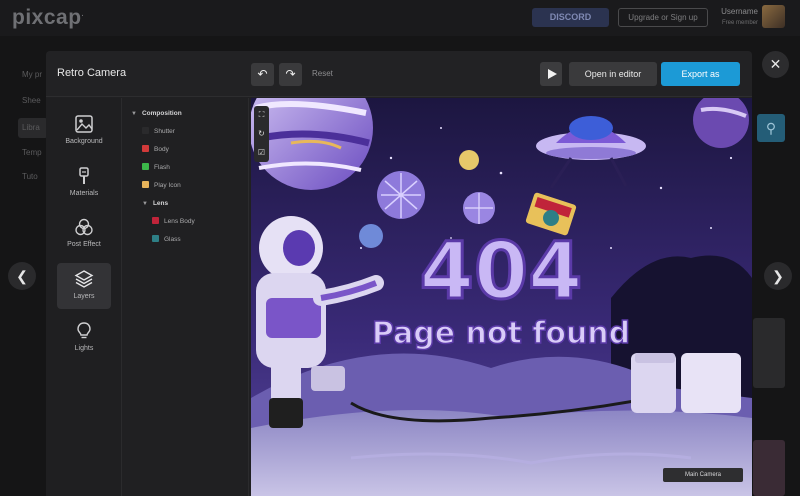 Image resolution: width=800 pixels, height=496 pixels. Describe the element at coordinates (84, 175) in the screenshot. I see `brush-icon` at that location.